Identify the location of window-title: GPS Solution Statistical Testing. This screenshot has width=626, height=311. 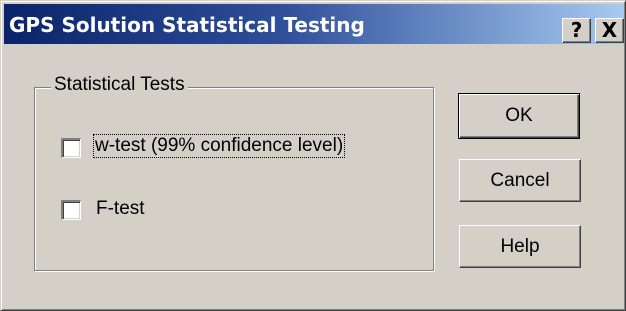
(187, 25).